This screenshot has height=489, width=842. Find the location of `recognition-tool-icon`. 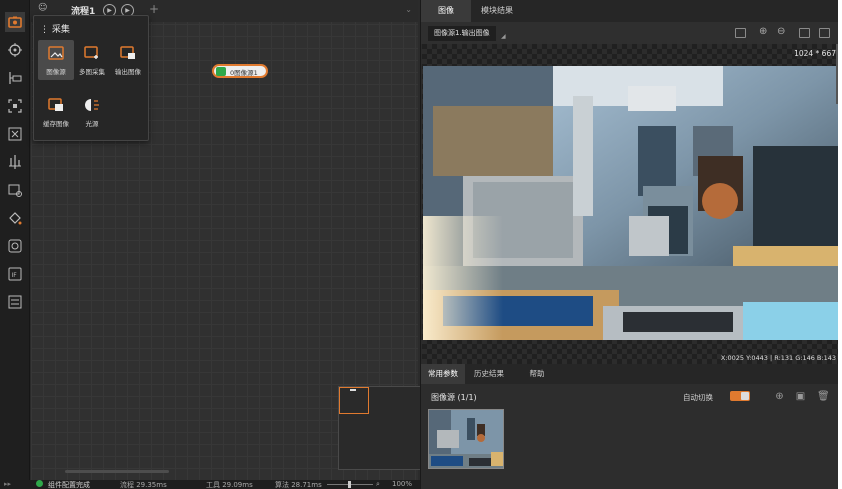

recognition-tool-icon is located at coordinates (15, 106).